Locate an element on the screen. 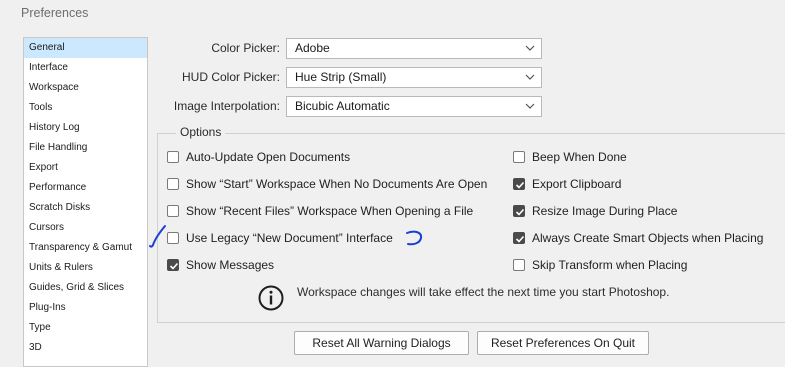 The image size is (785, 367). color-picker-label: Color Picker: is located at coordinates (245, 48).